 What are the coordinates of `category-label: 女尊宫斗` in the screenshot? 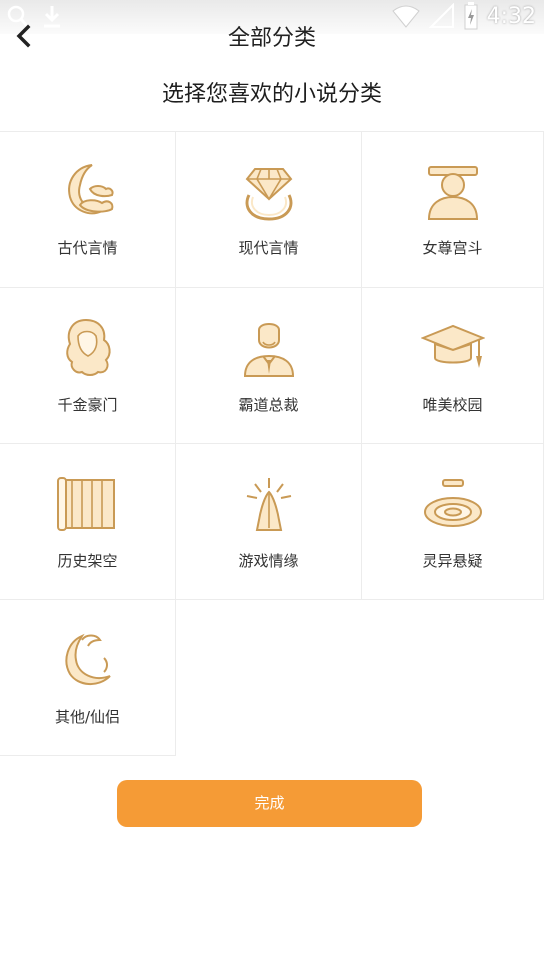 It's located at (452, 248).